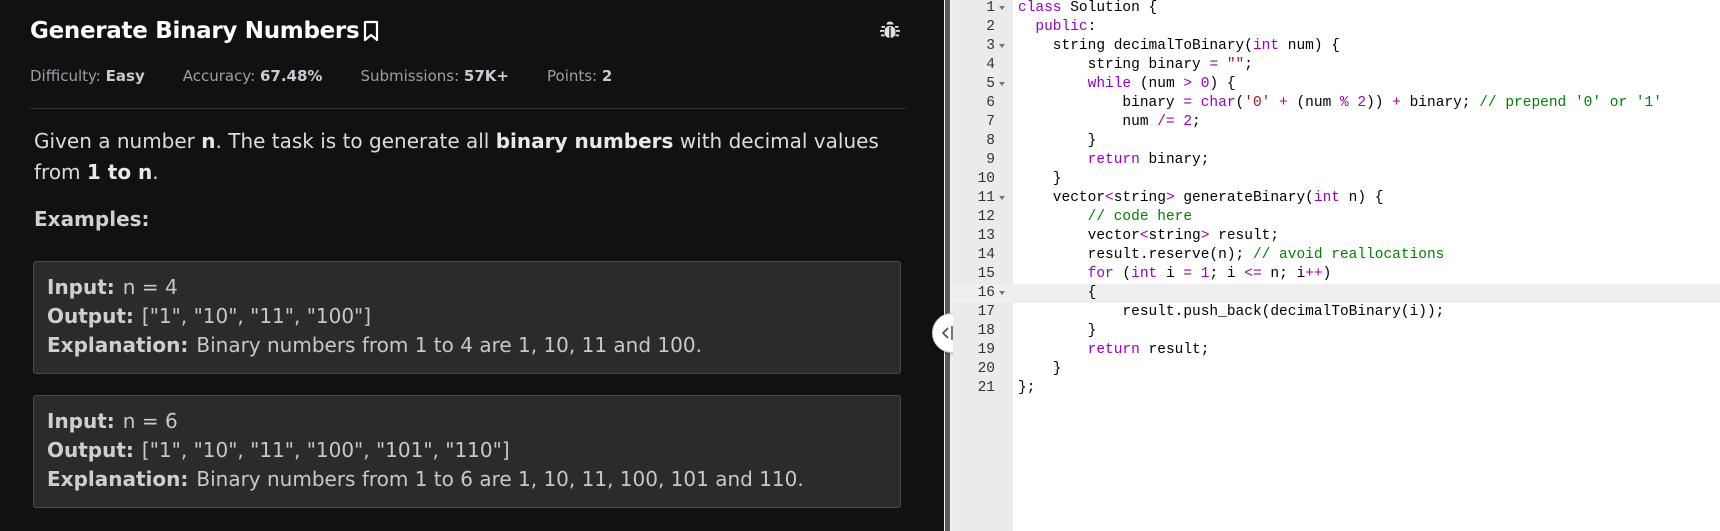 Image resolution: width=1720 pixels, height=531 pixels. I want to click on line-number: 11, so click(986, 198).